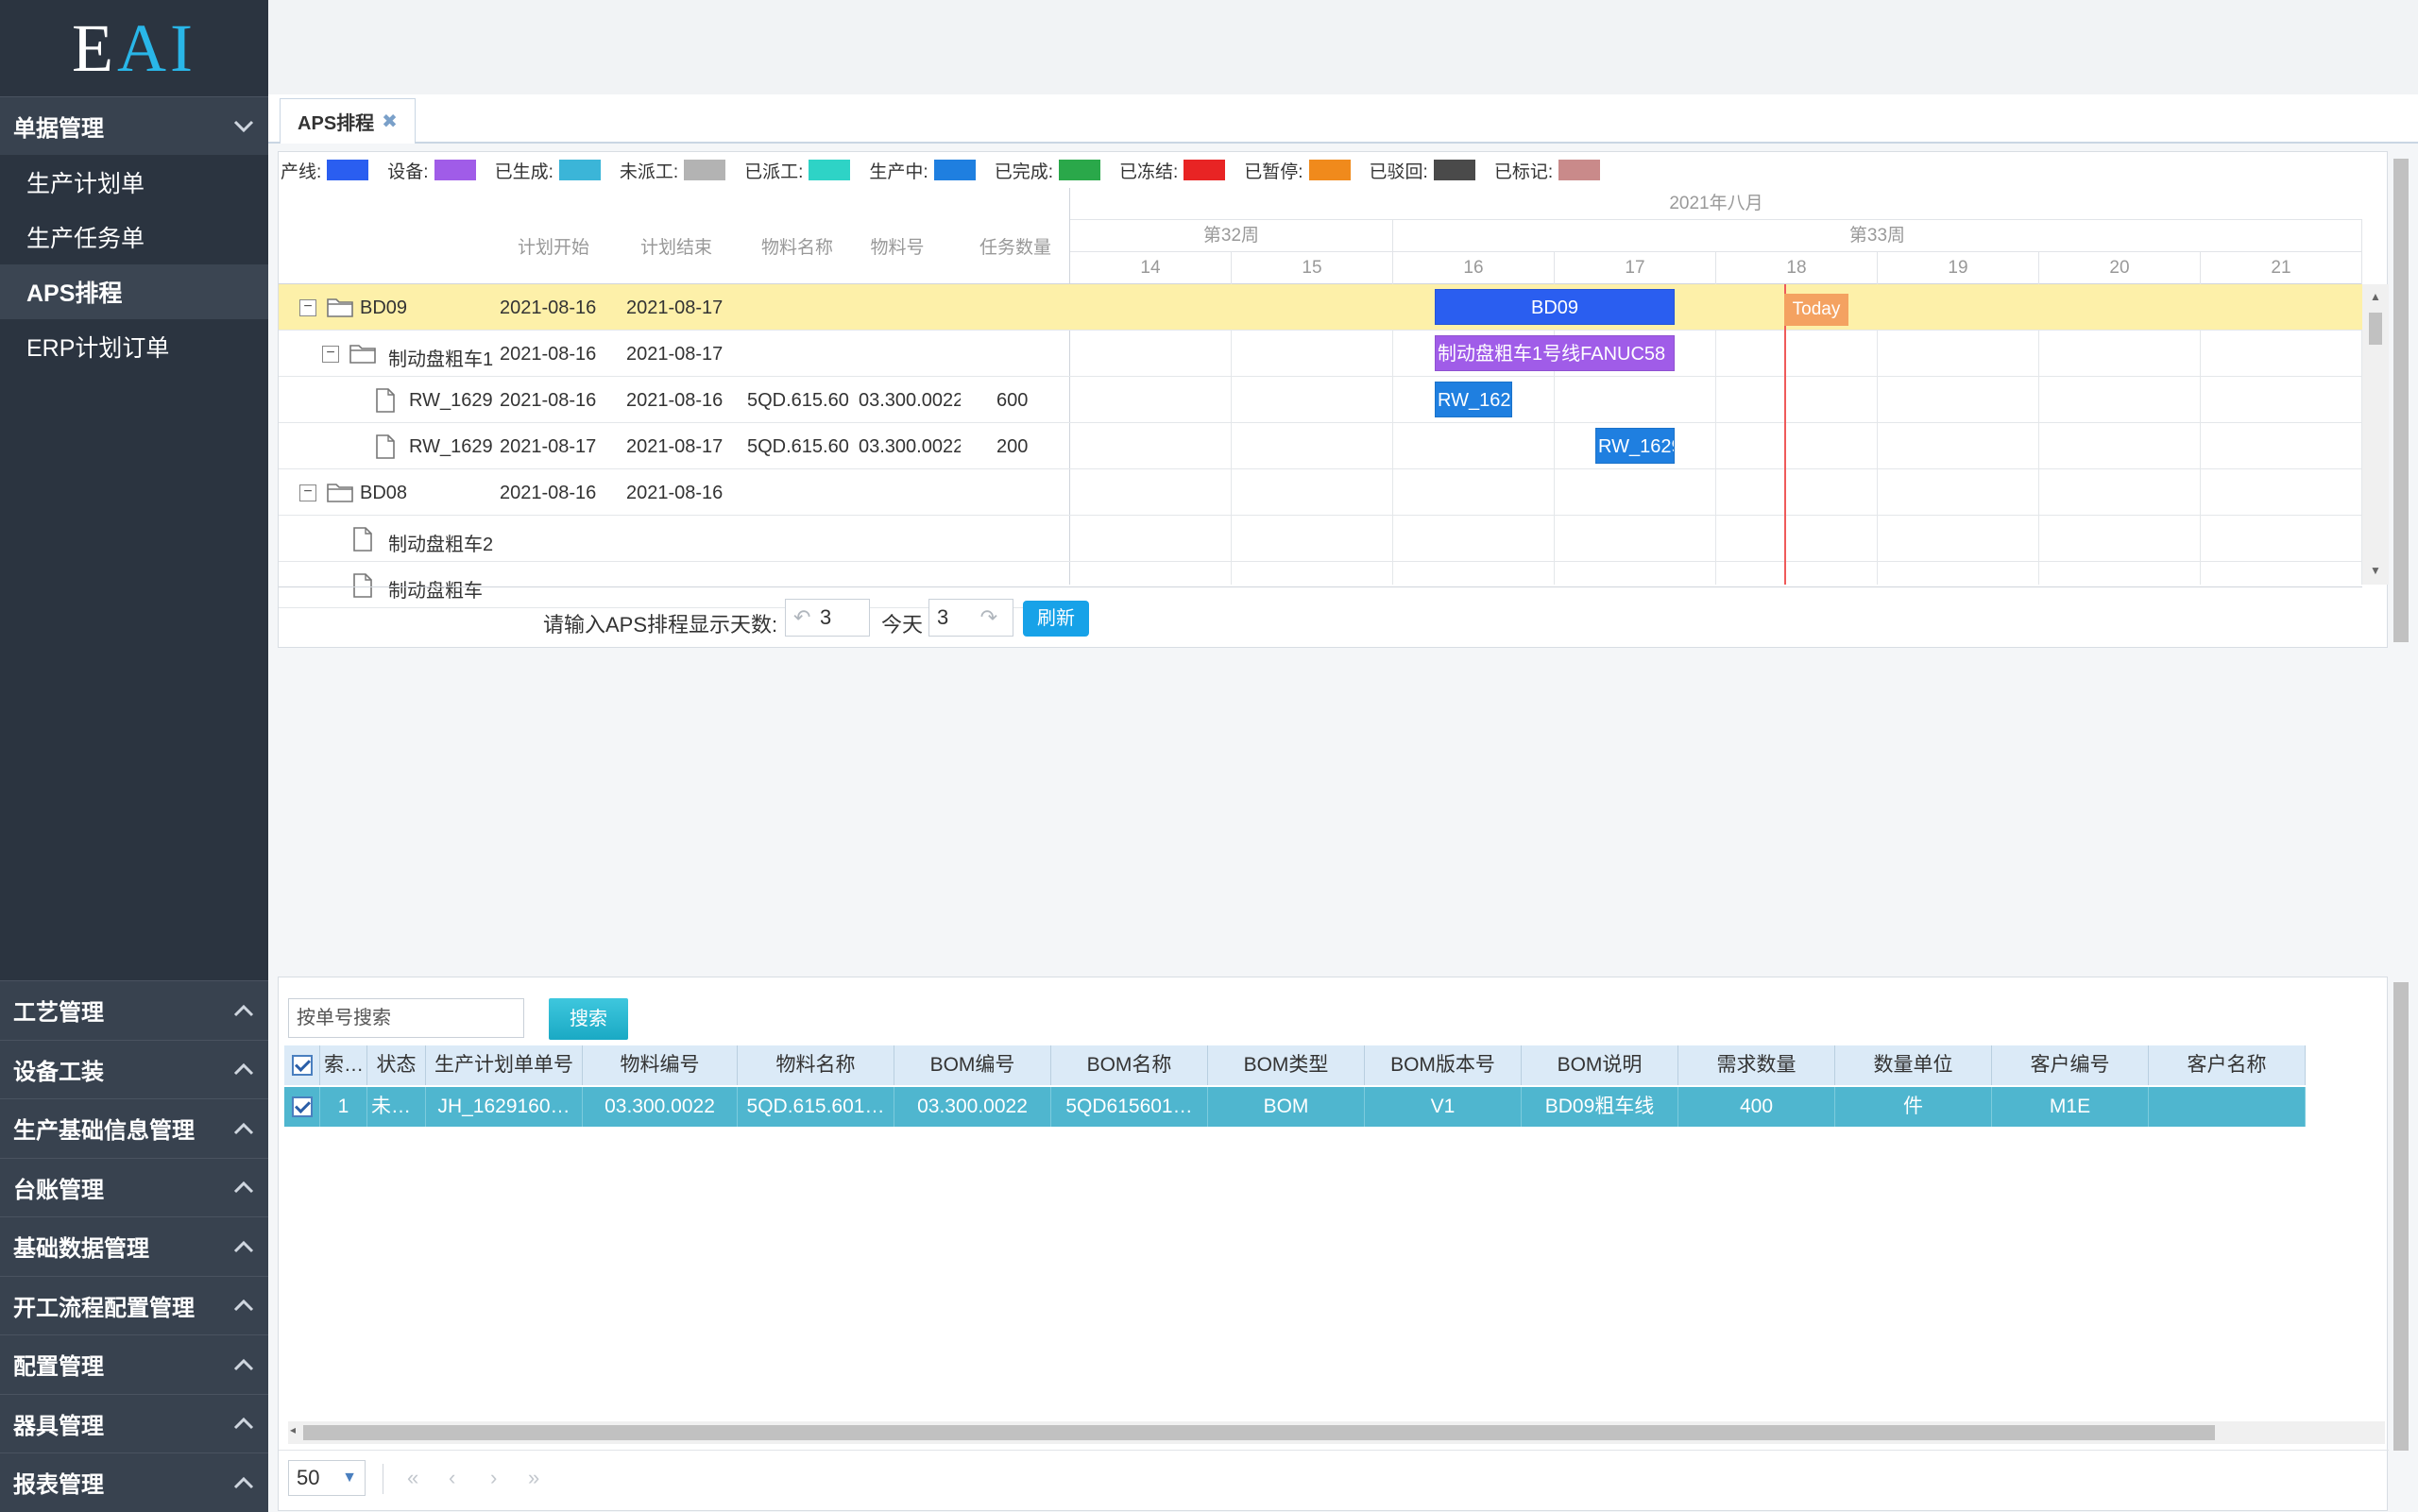  What do you see at coordinates (1231, 236) in the screenshot?
I see `timeline-week-32: 第32周` at bounding box center [1231, 236].